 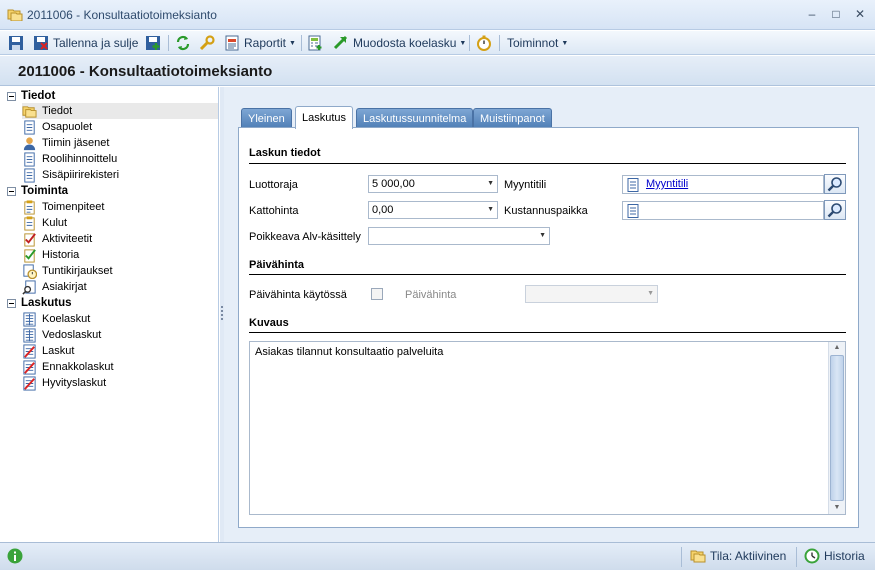 I want to click on tree-item-label: Historia, so click(x=61, y=255).